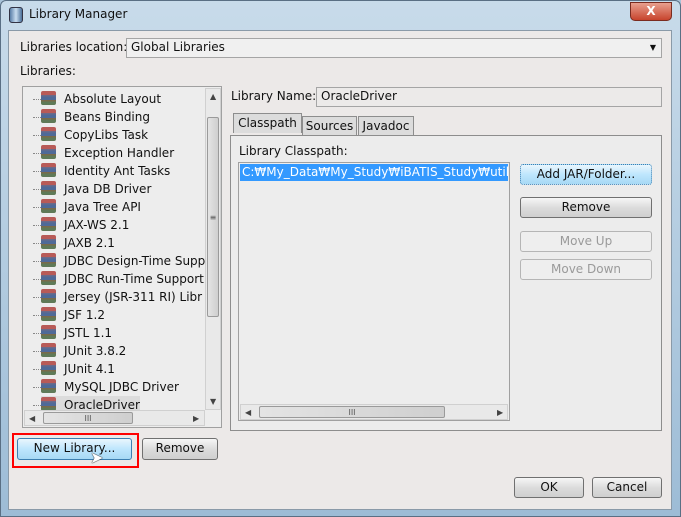 Image resolution: width=681 pixels, height=517 pixels. I want to click on library-item-label: JSF 1.2, so click(84, 315).